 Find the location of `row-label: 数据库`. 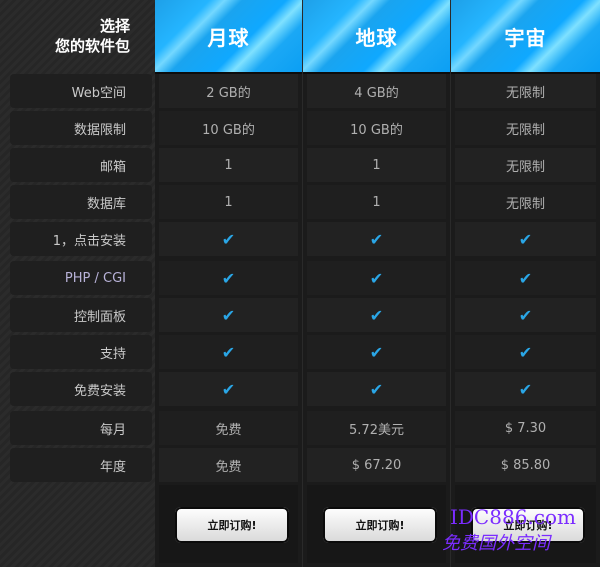

row-label: 数据库 is located at coordinates (81, 202).